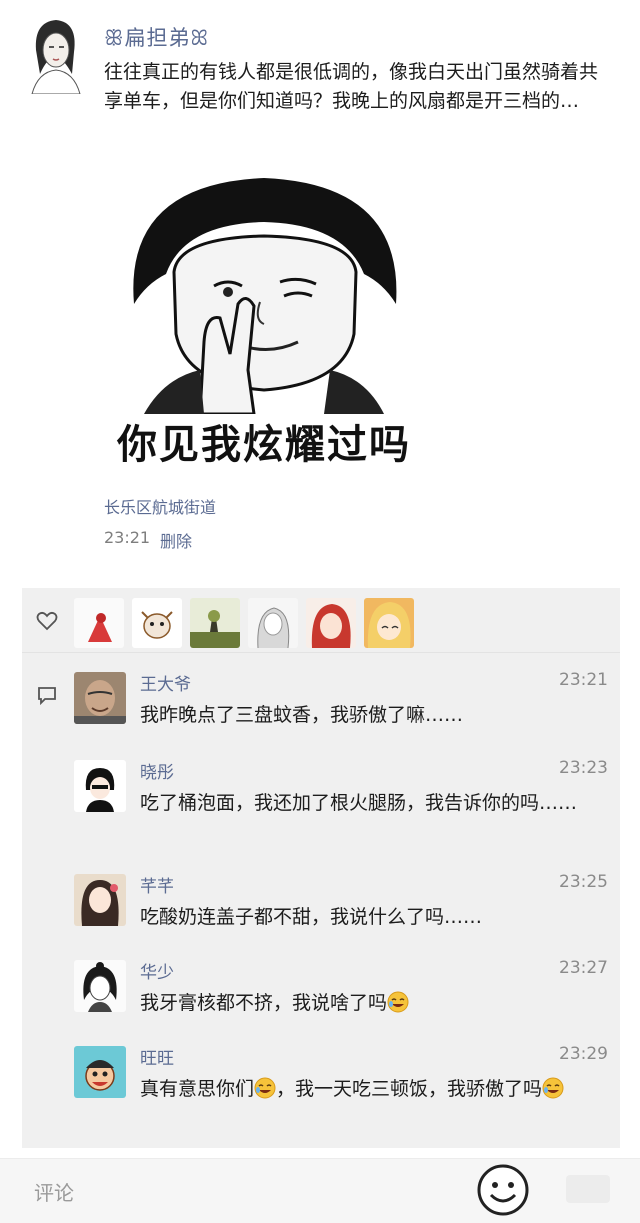 The image size is (640, 1223). Describe the element at coordinates (264, 445) in the screenshot. I see `meme-caption: 你见我炫耀过吗` at that location.